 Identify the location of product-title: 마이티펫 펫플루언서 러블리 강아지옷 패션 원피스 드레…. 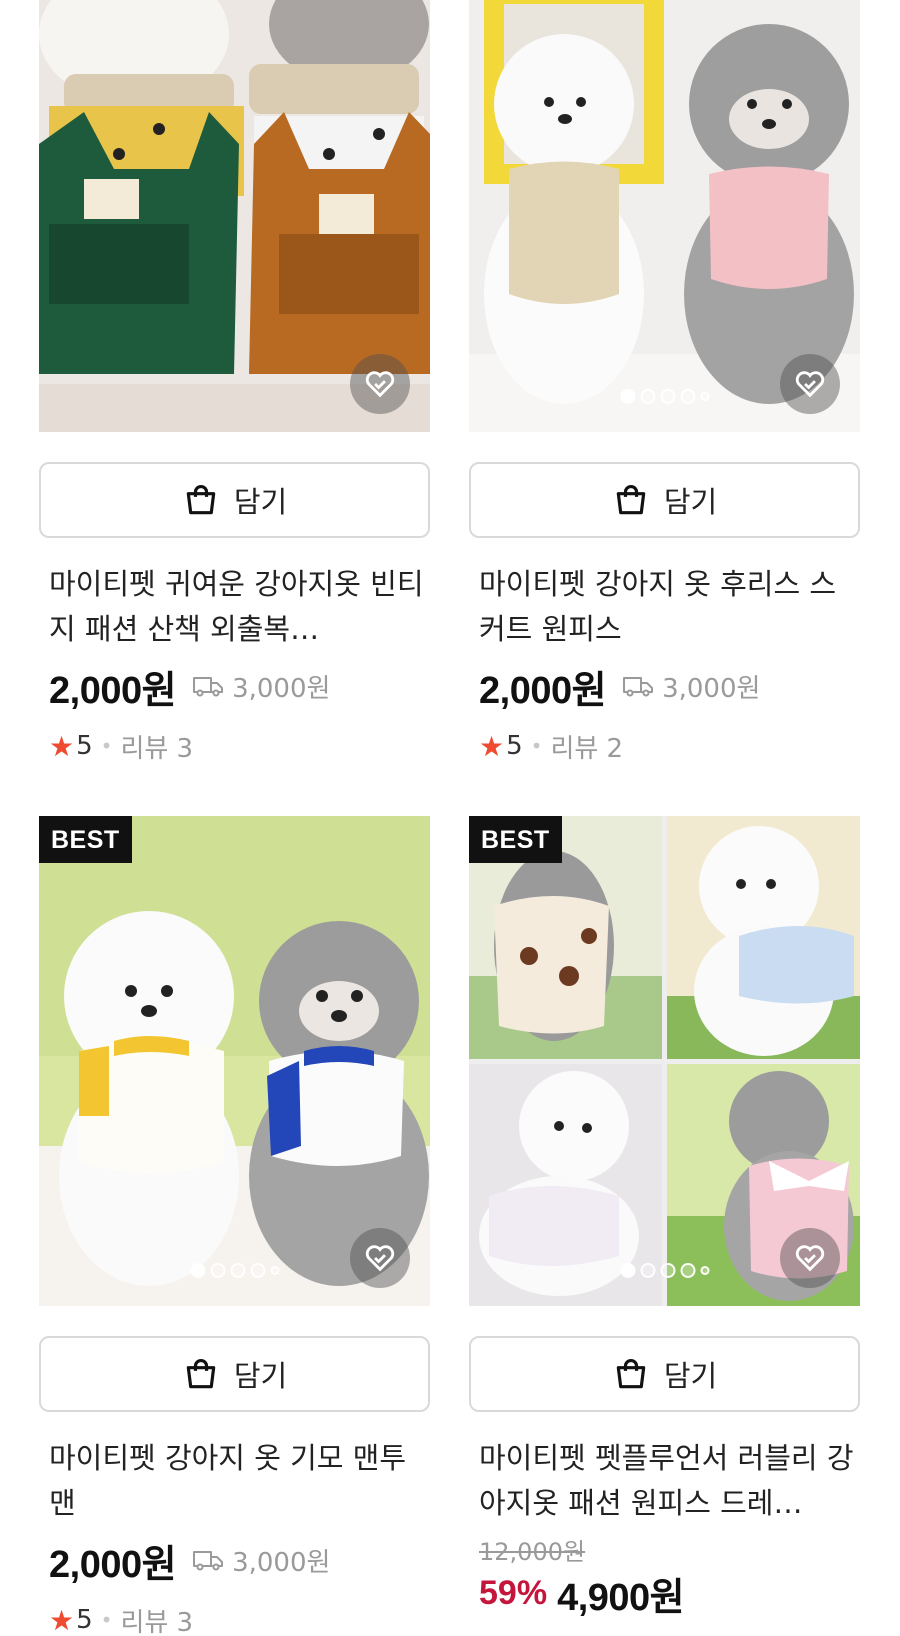
(664, 1481).